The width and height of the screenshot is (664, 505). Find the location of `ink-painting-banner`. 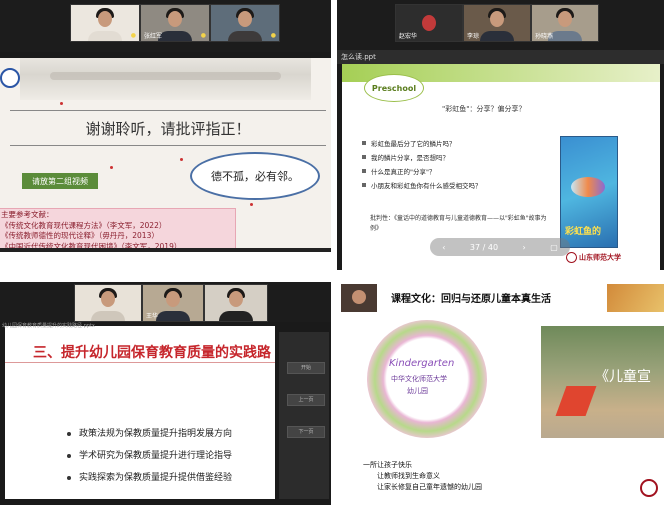

ink-painting-banner is located at coordinates (165, 79).